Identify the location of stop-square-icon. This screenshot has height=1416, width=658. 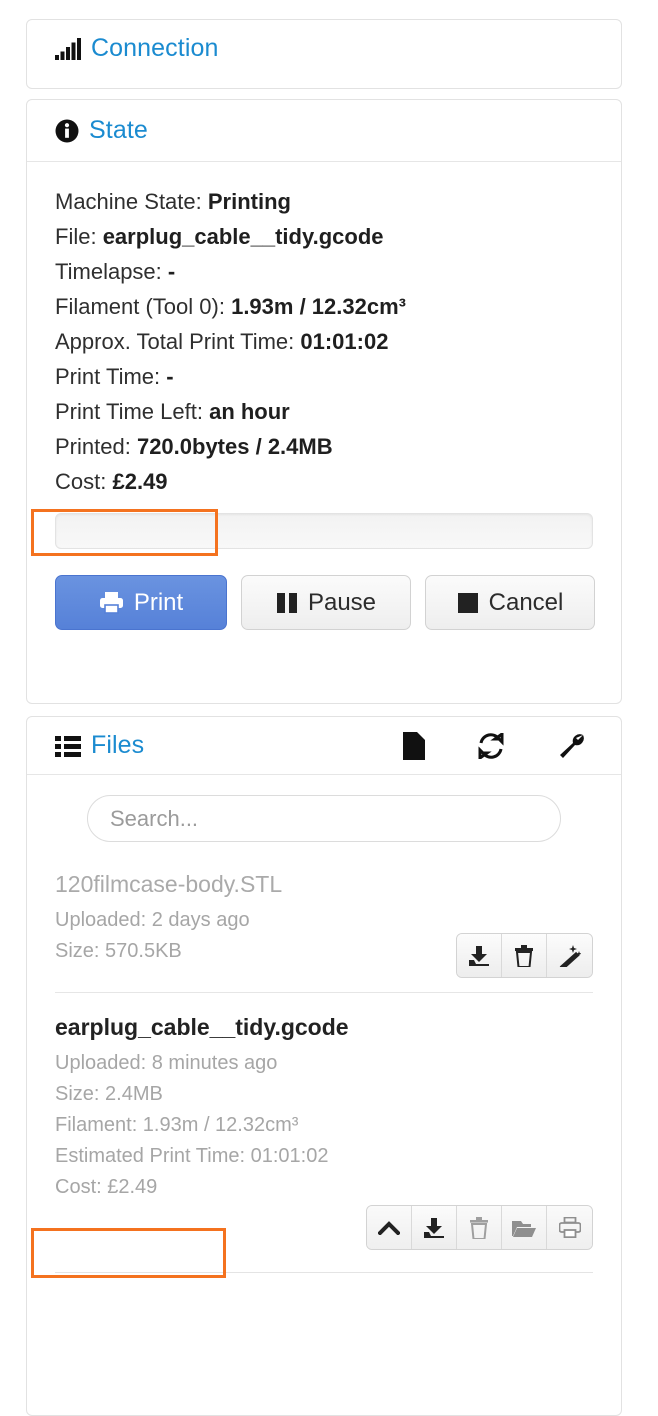
(468, 603).